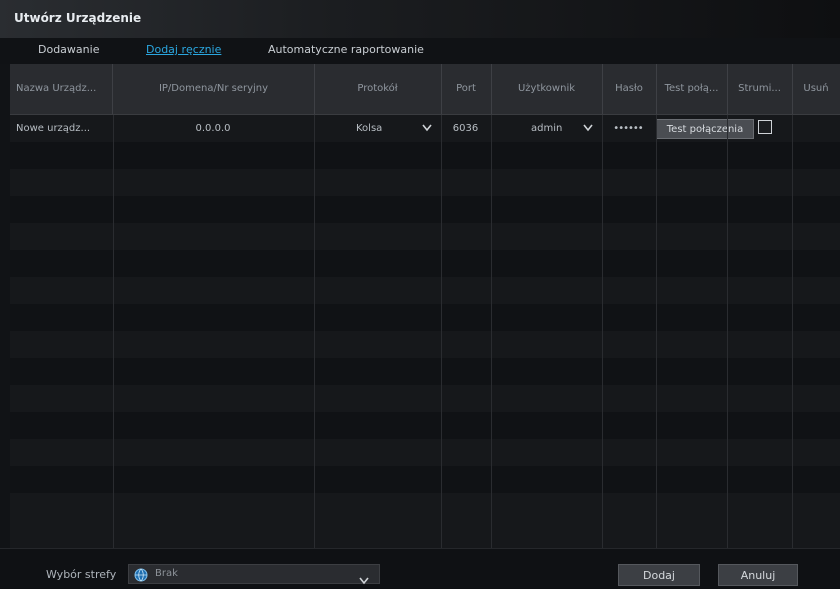  What do you see at coordinates (183, 49) in the screenshot?
I see `tab-add-manually: Dodaj ręcznie` at bounding box center [183, 49].